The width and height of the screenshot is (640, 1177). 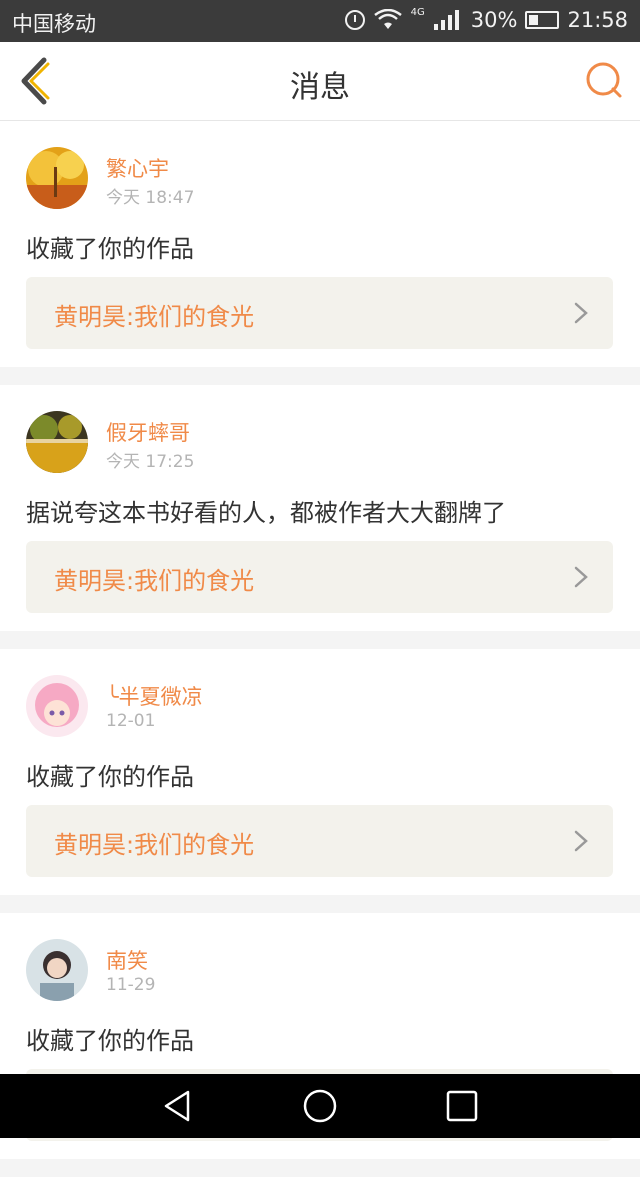 I want to click on page-title: 消息, so click(x=320, y=87).